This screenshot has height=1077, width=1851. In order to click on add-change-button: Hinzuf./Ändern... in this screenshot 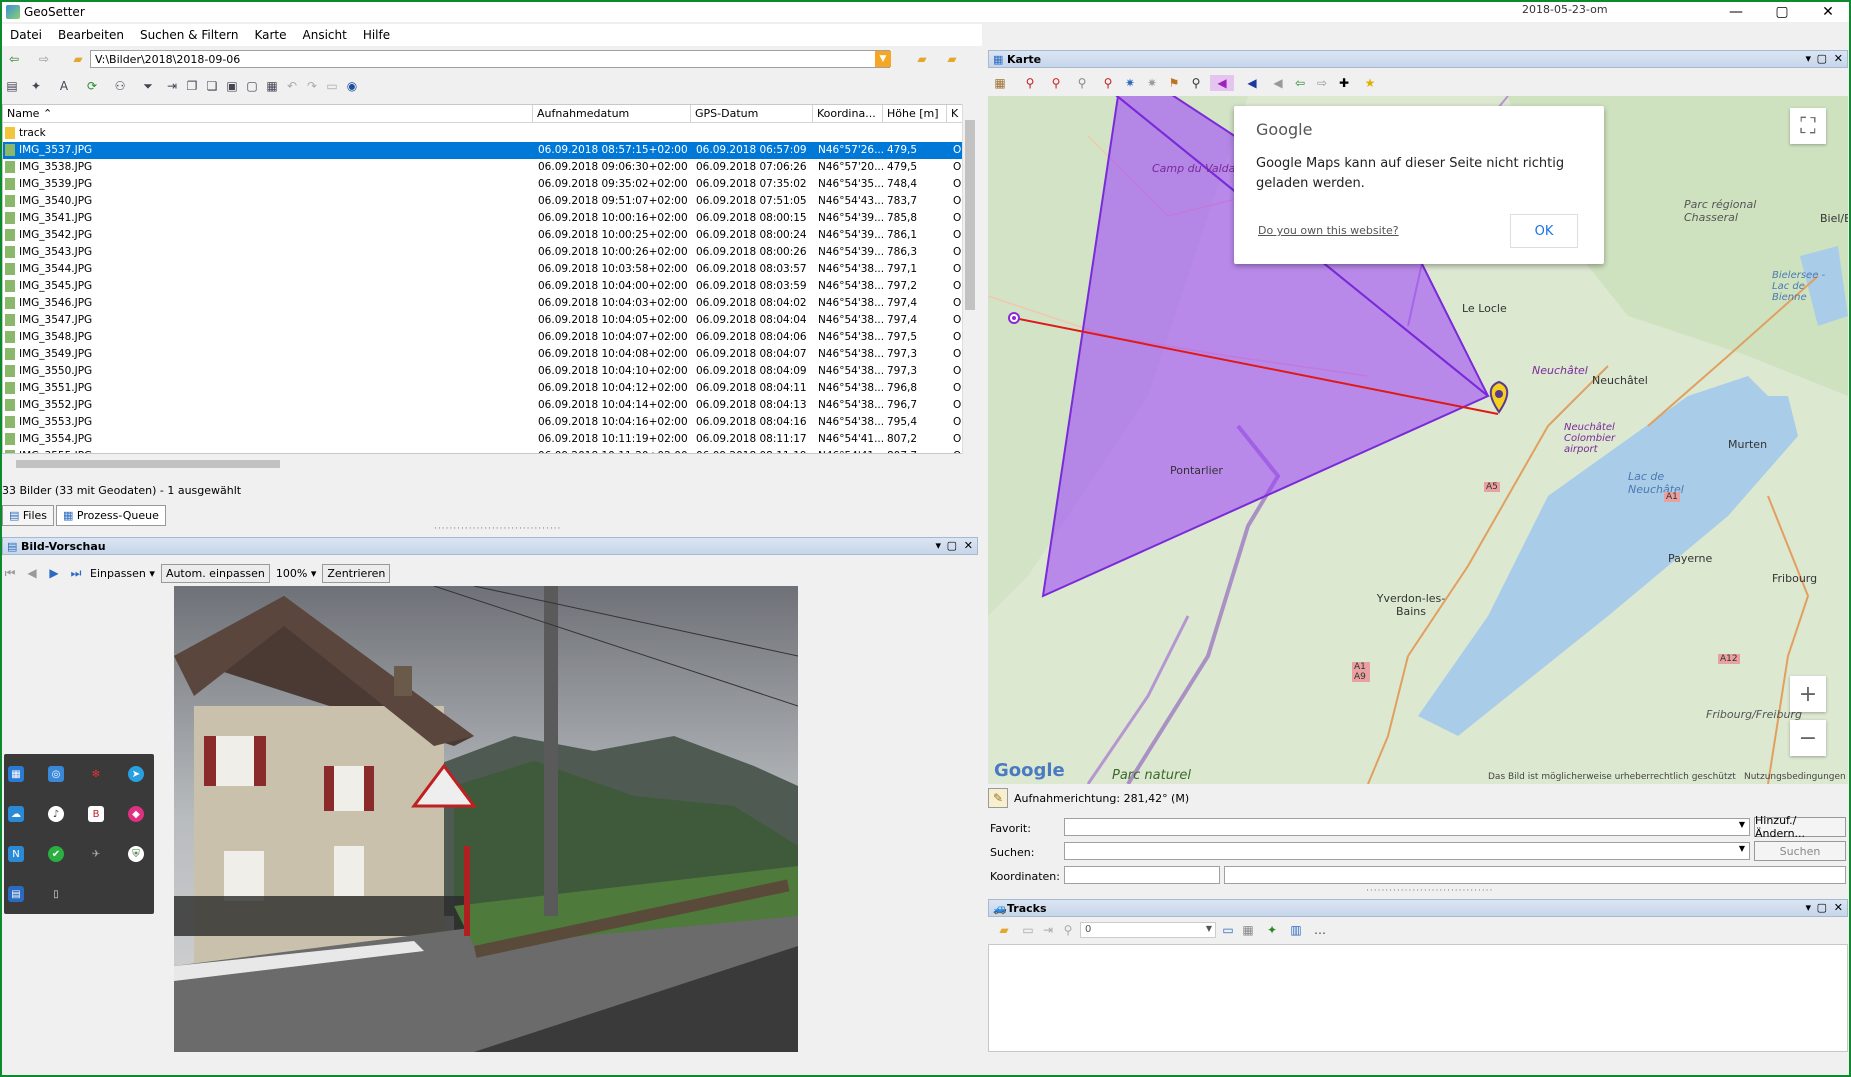, I will do `click(1800, 827)`.